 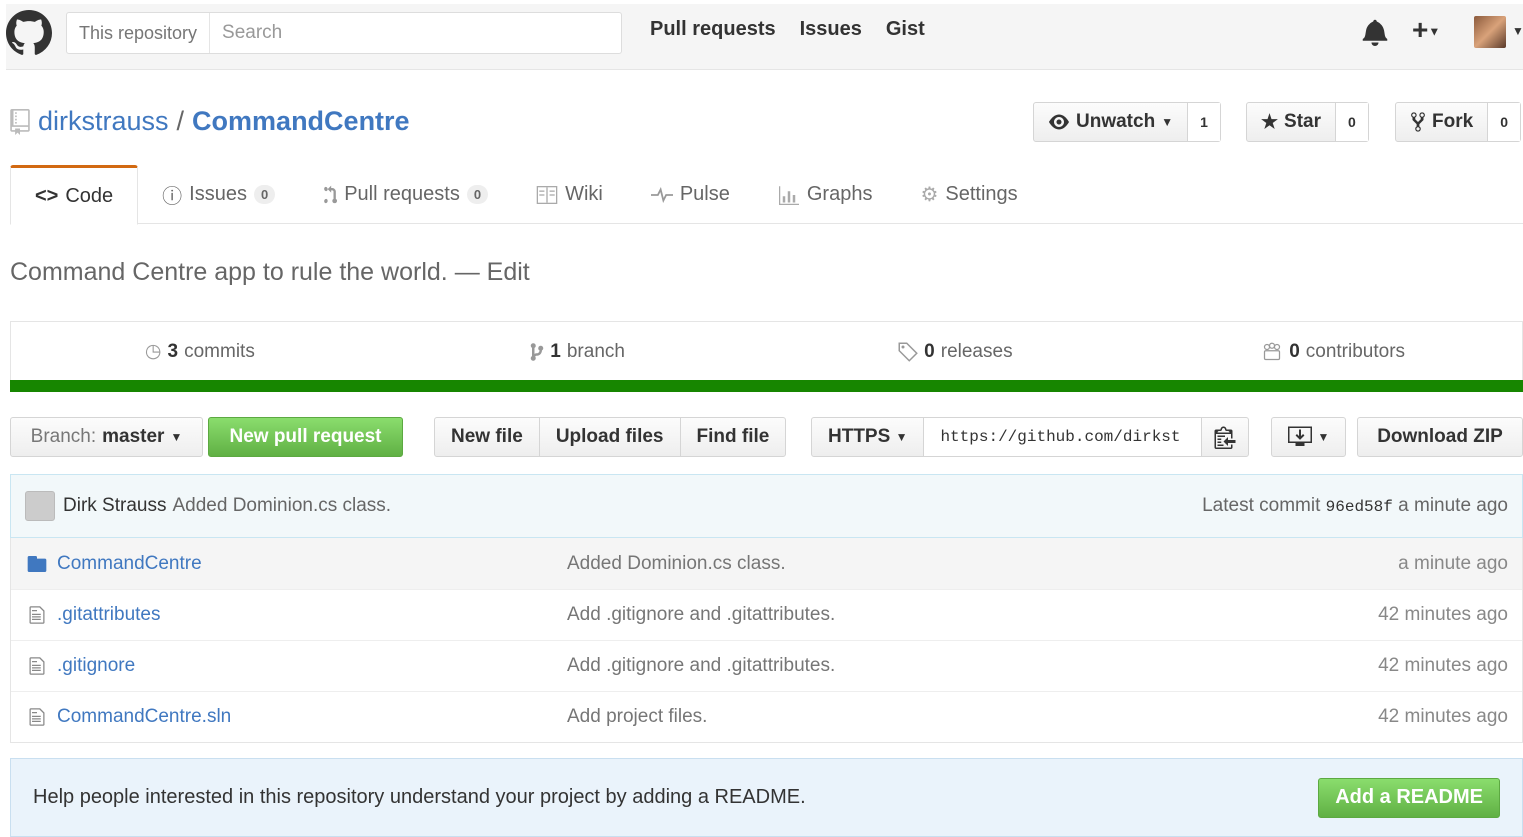 I want to click on branch-icon, so click(x=537, y=351).